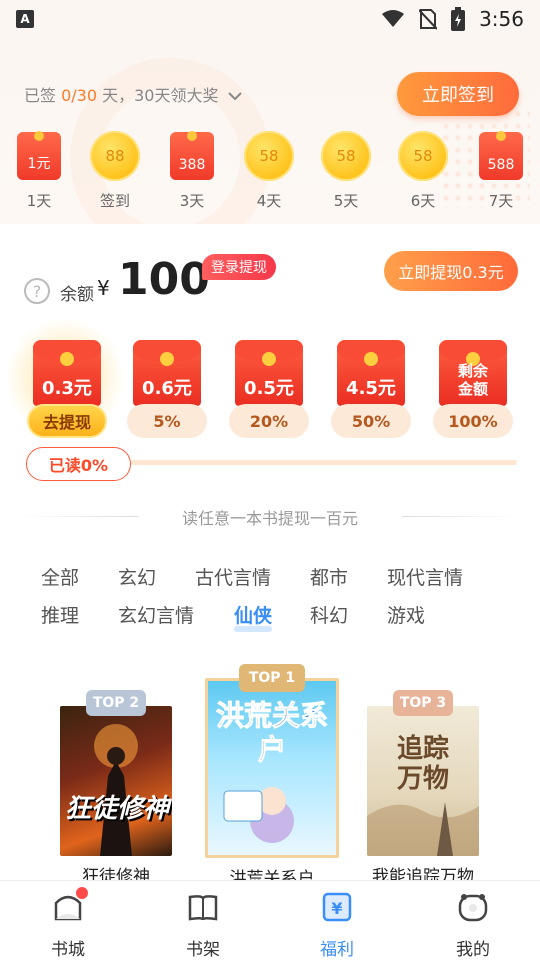 The width and height of the screenshot is (540, 960). I want to click on wifi-icon, so click(393, 18).